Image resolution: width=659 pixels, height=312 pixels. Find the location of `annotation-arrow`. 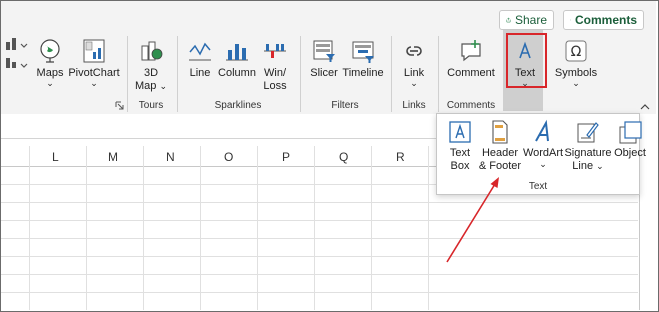

annotation-arrow is located at coordinates (472, 220).